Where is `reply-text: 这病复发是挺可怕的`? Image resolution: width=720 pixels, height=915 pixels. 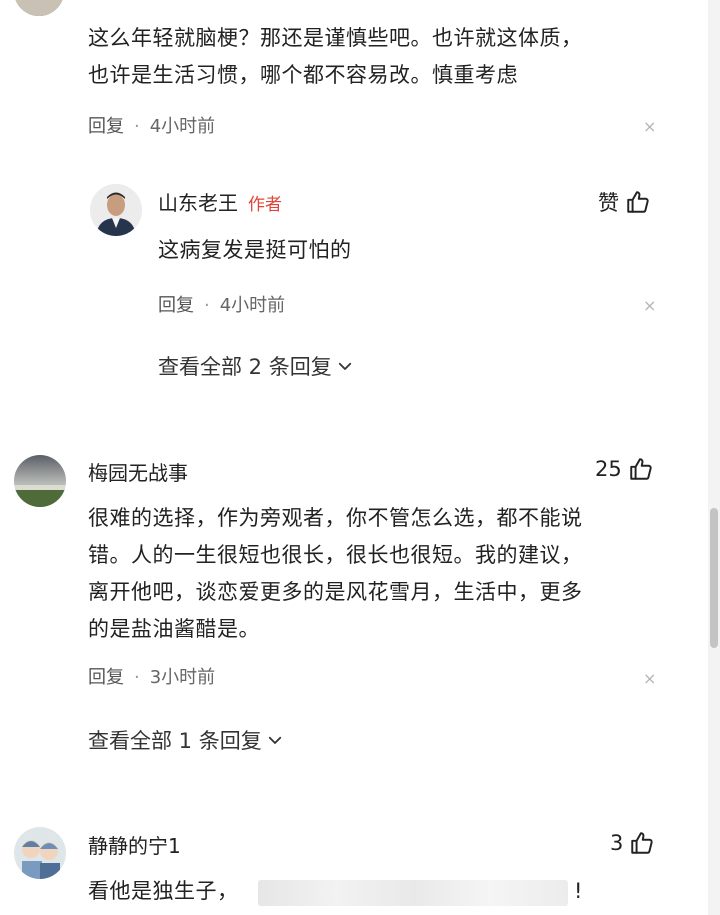 reply-text: 这病复发是挺可怕的 is located at coordinates (255, 250).